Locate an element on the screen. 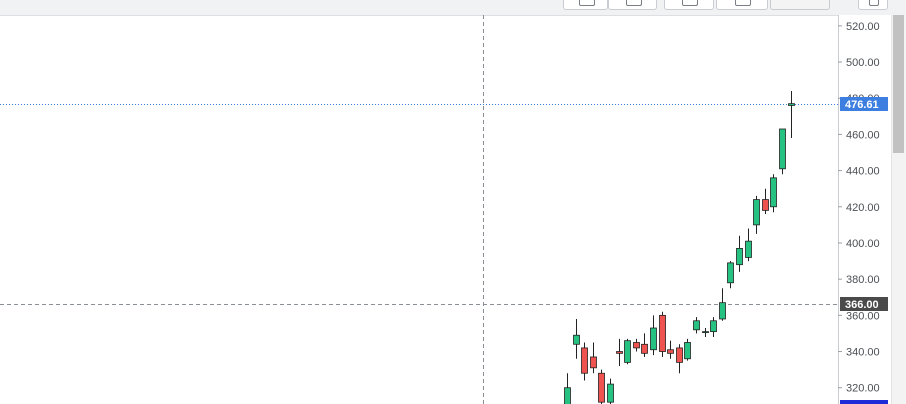  y-tick-label: 400.00 is located at coordinates (863, 244).